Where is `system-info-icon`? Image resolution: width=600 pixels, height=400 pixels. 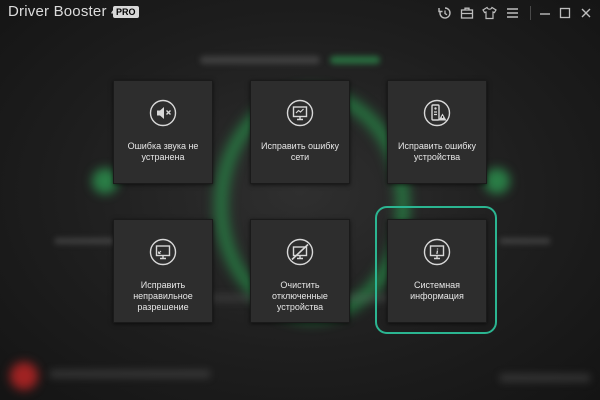
system-info-icon is located at coordinates (437, 252).